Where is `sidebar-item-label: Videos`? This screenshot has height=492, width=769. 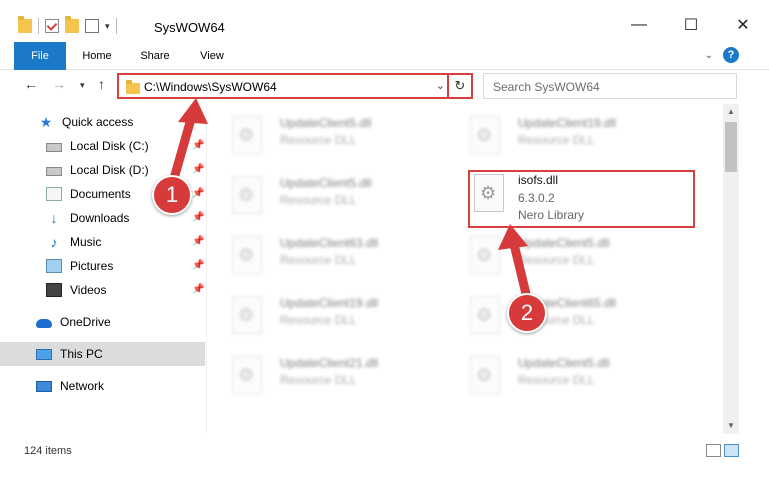
sidebar-item-label: Videos is located at coordinates (88, 290).